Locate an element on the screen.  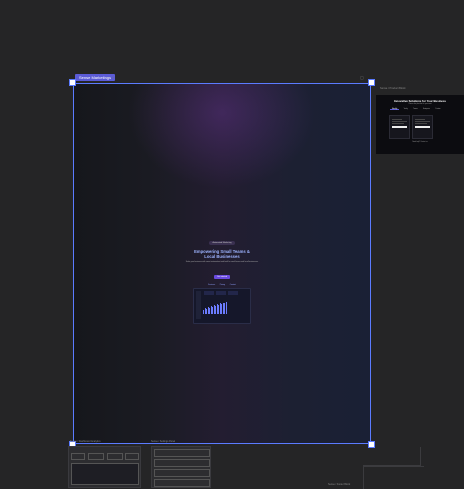
bottom-frame-settings is located at coordinates (181, 467).